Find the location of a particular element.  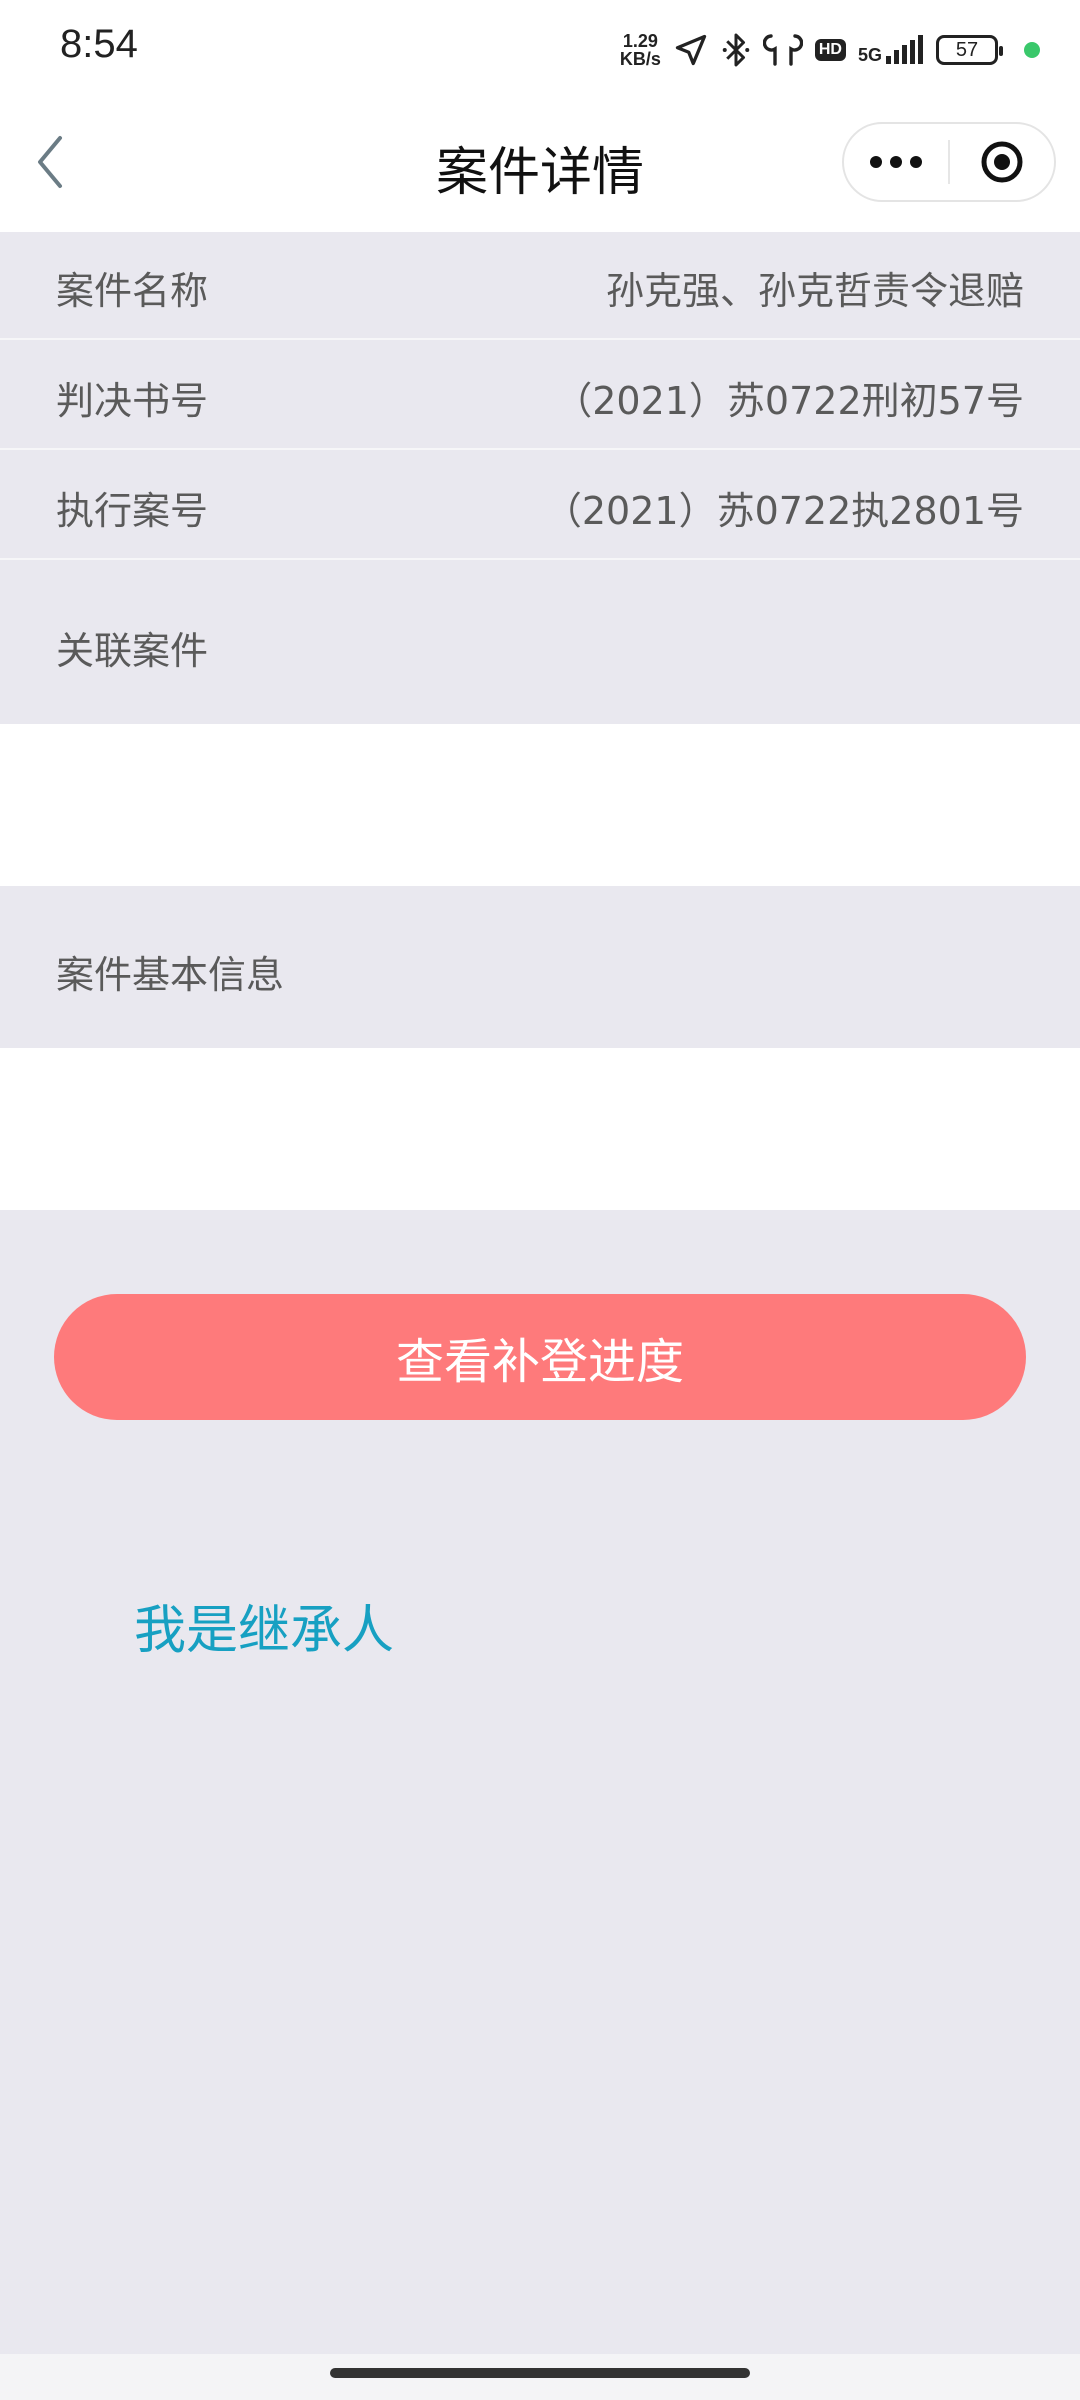

hd-badge: HD is located at coordinates (830, 50).